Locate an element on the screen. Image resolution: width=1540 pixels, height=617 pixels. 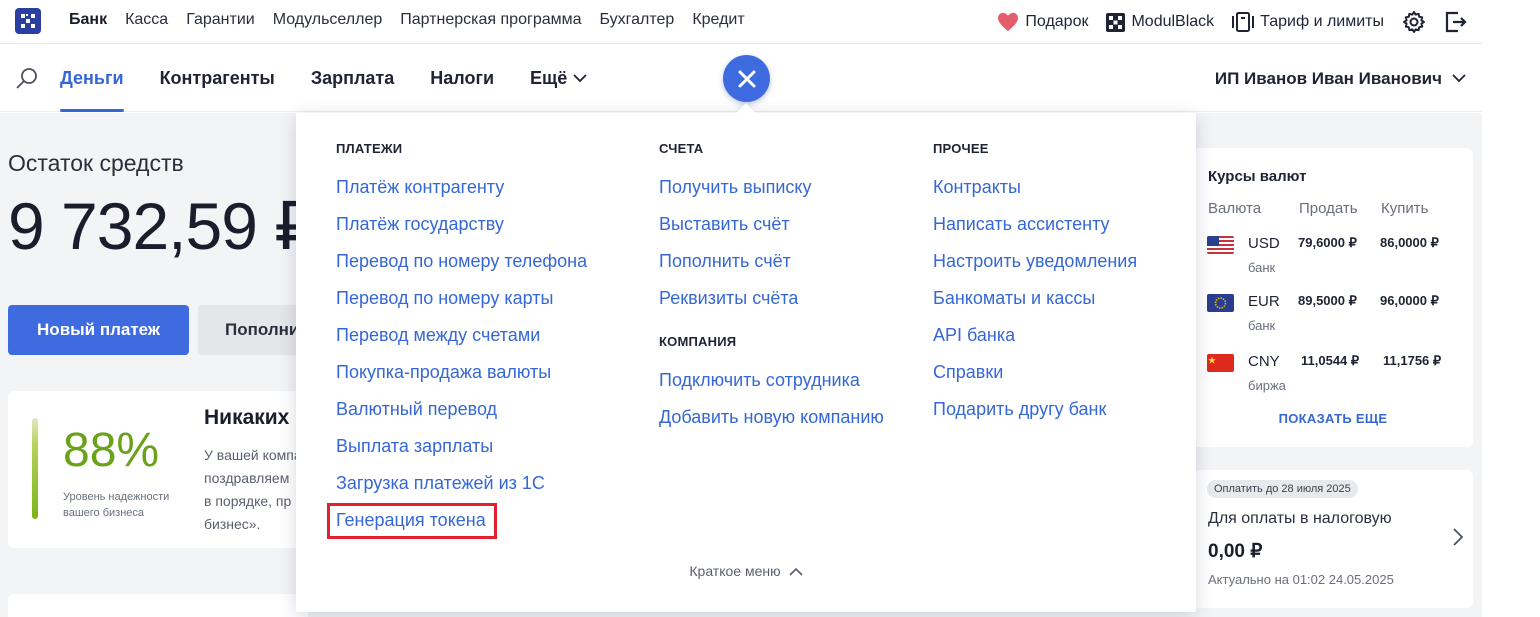
bank-logo-icon is located at coordinates (28, 21).